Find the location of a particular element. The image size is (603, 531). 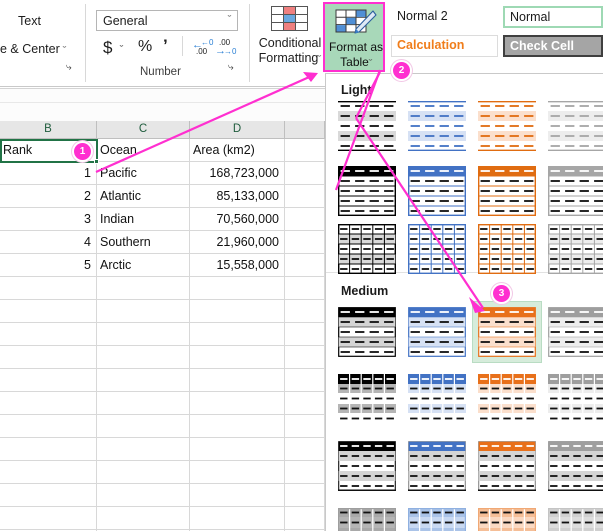

cell-style-normal-2: Normal 2 is located at coordinates (444, 17).